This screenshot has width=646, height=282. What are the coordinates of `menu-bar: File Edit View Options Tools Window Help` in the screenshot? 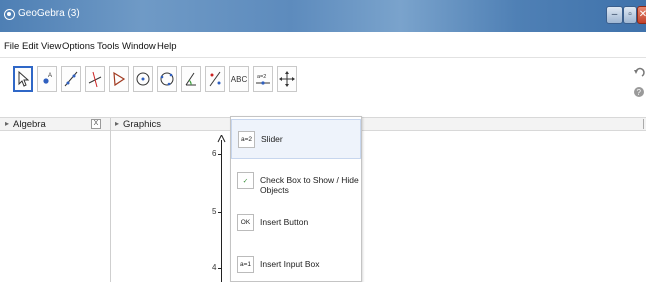 It's located at (323, 45).